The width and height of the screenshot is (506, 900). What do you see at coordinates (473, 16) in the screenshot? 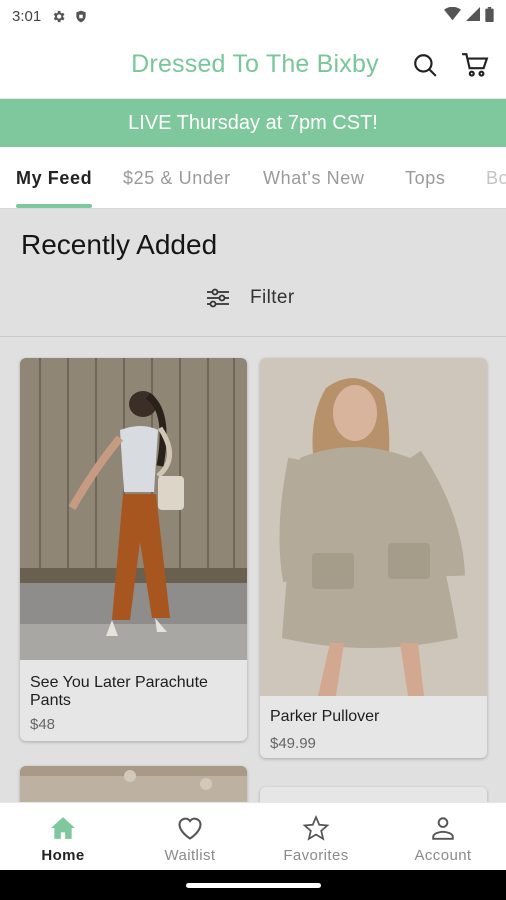
I see `signal-icon` at bounding box center [473, 16].